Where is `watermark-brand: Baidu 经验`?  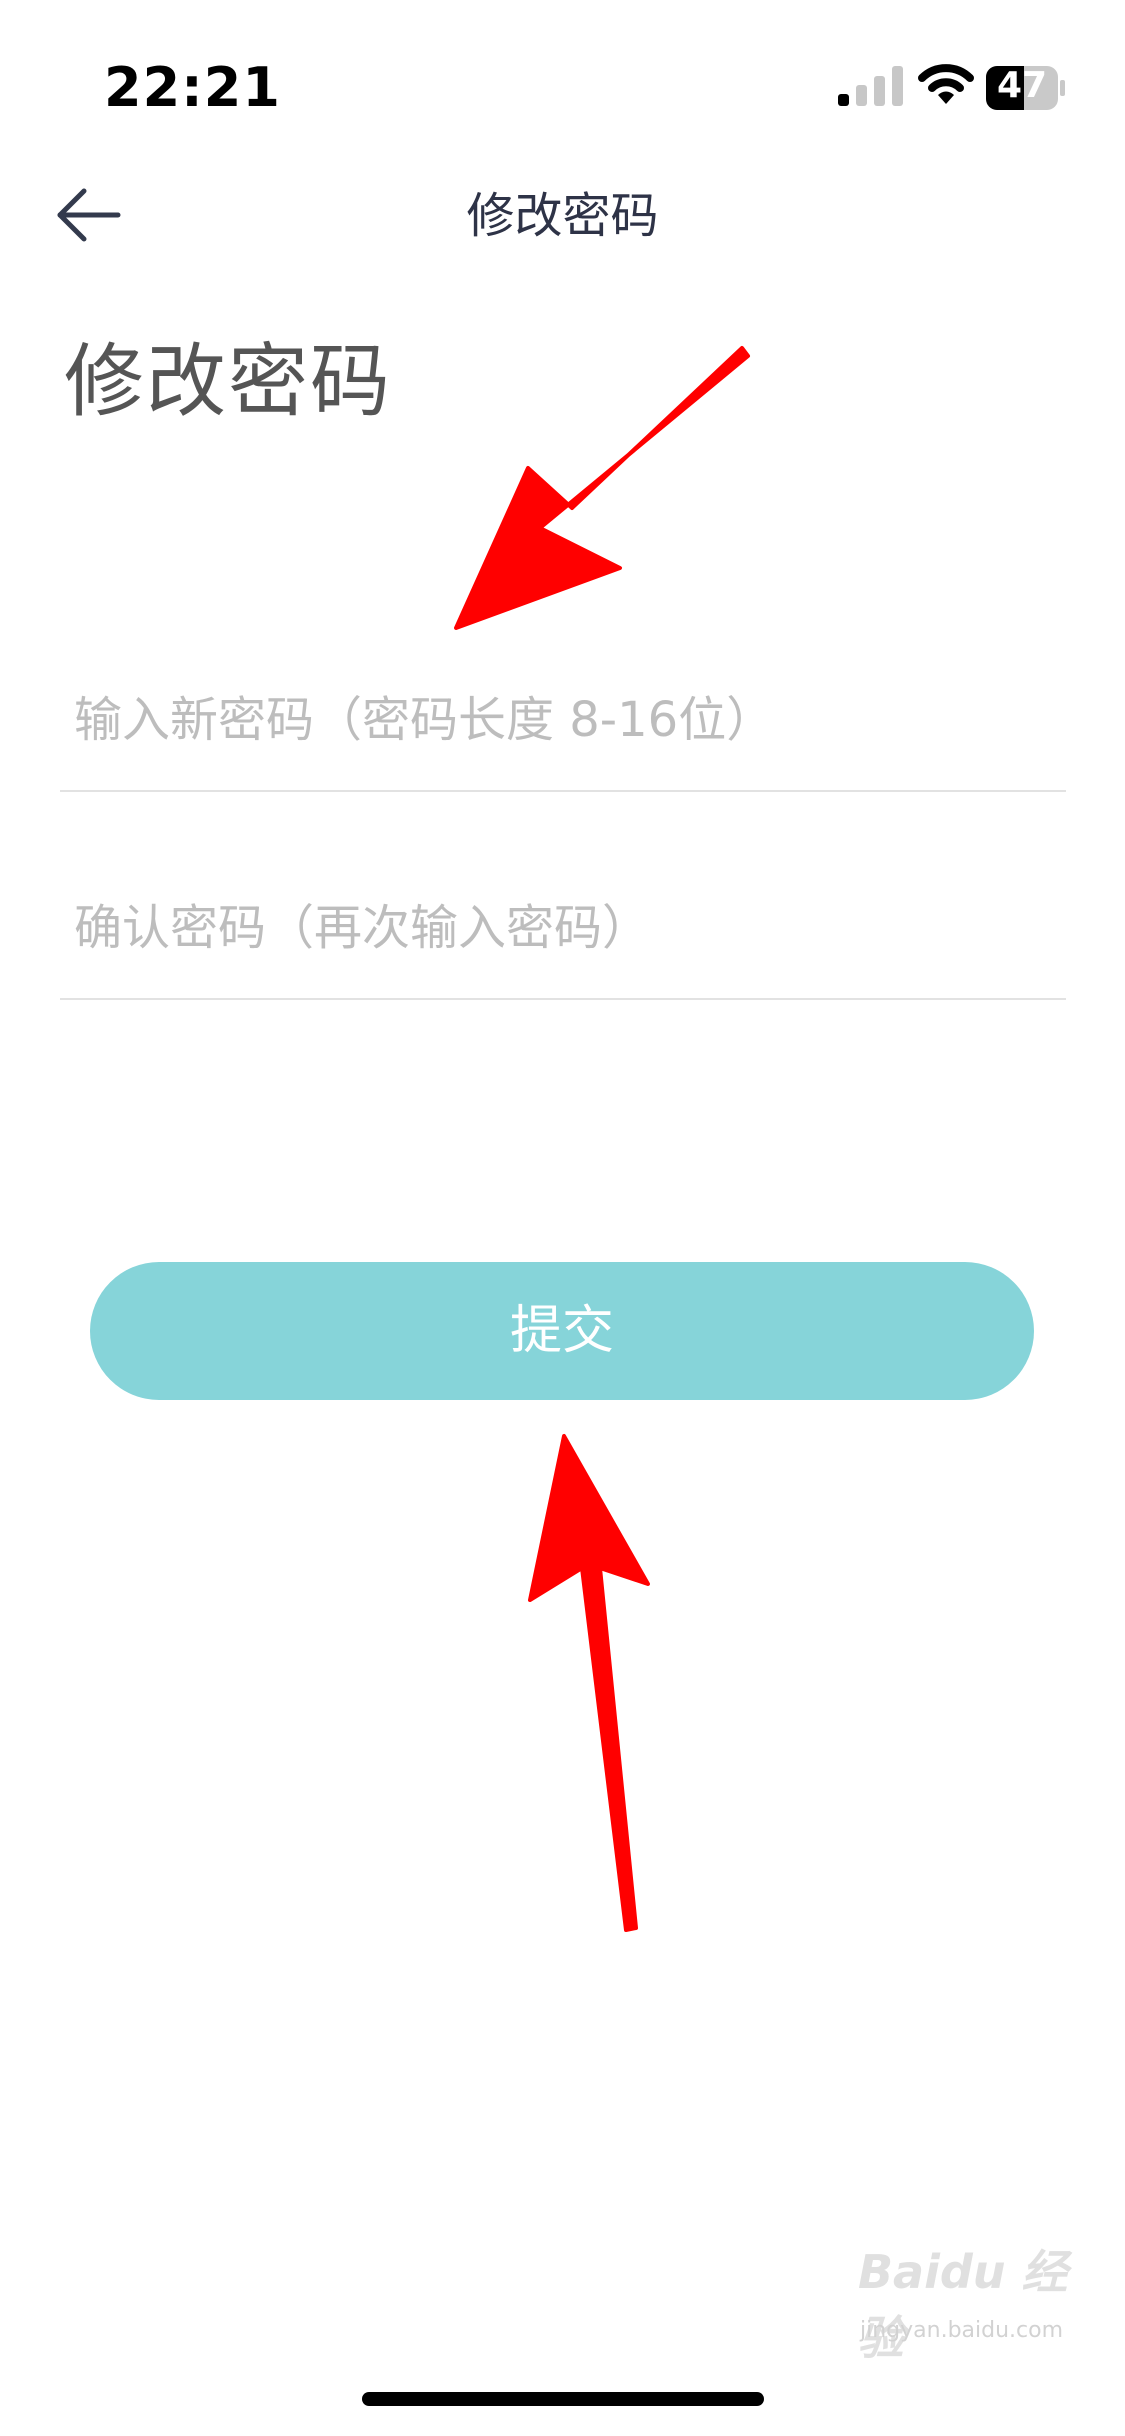 watermark-brand: Baidu 经验 is located at coordinates (963, 2305).